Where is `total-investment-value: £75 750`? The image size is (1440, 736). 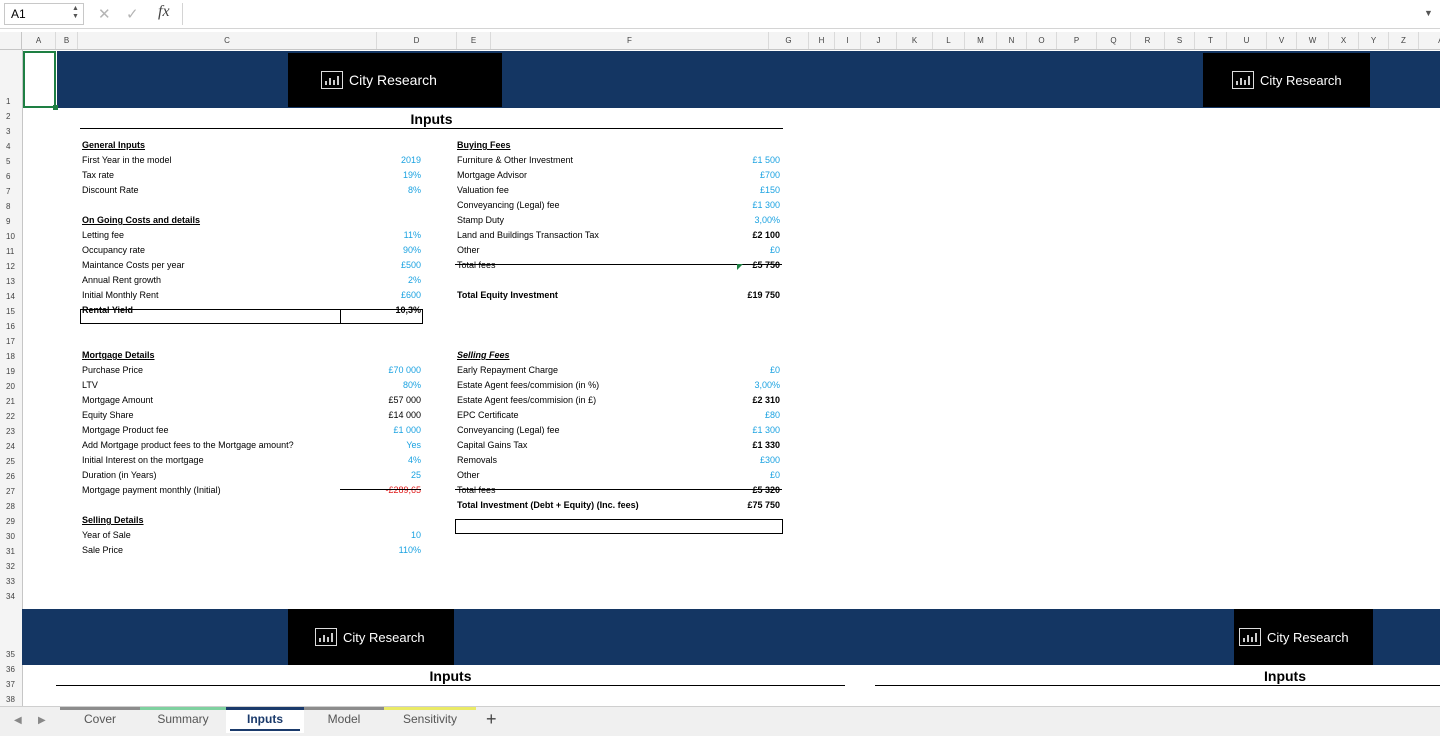
total-investment-value: £75 750 is located at coordinates (740, 505).